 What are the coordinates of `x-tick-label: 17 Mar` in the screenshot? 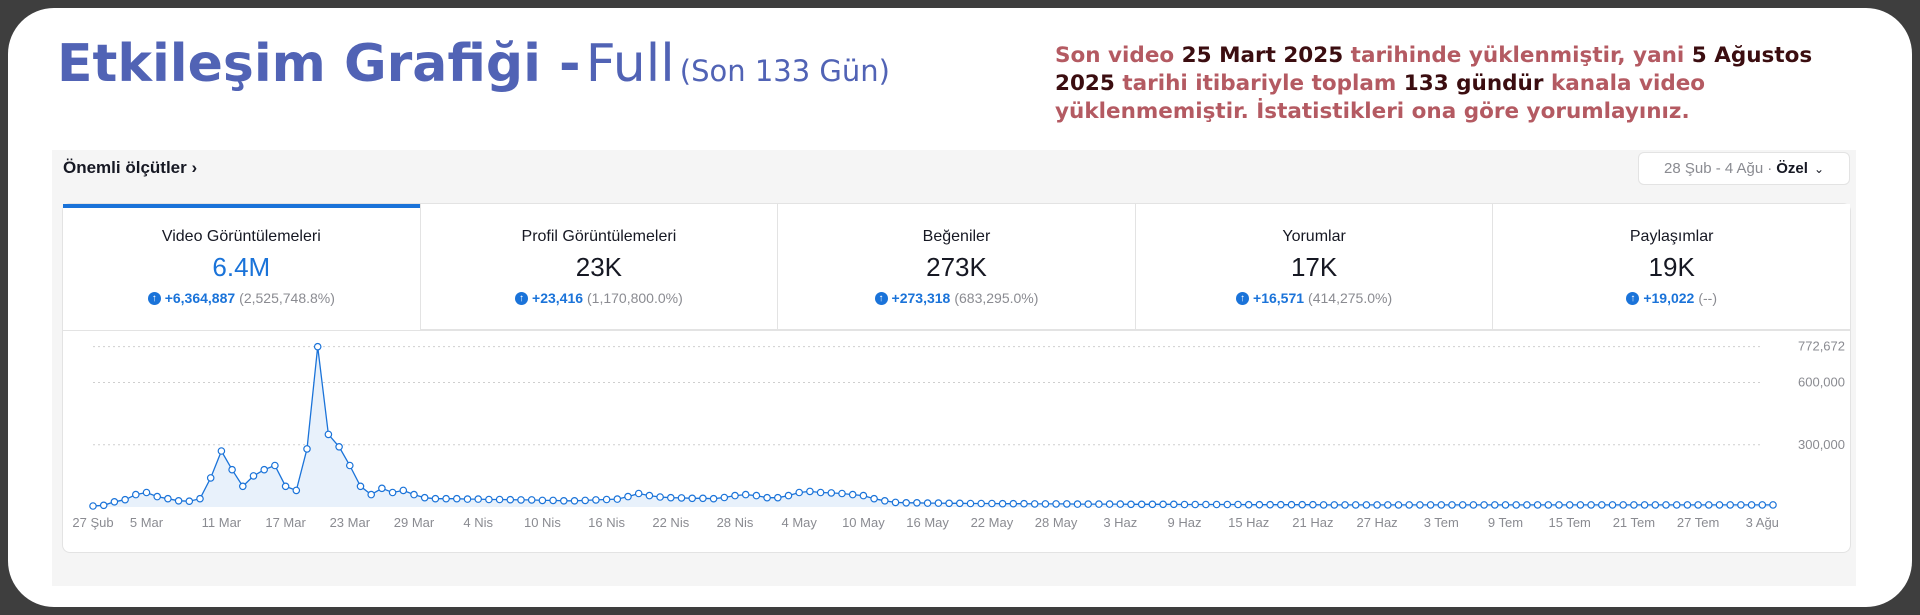 It's located at (285, 522).